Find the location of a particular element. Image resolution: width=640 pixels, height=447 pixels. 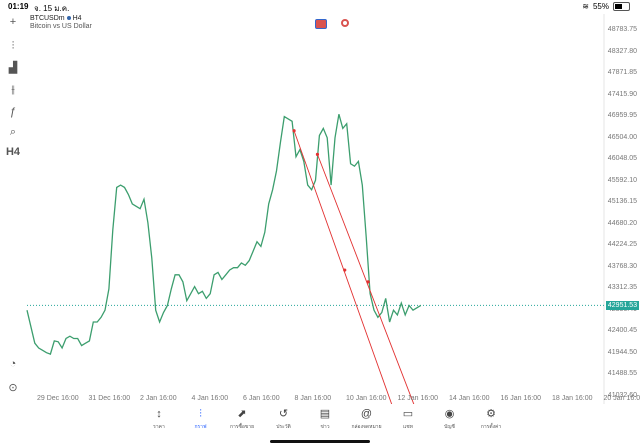

left-toolbar: + ⫶ ▟ ⫲ ƒ ⌕ H4 ◔ ⊙ is located at coordinates (13, 214).